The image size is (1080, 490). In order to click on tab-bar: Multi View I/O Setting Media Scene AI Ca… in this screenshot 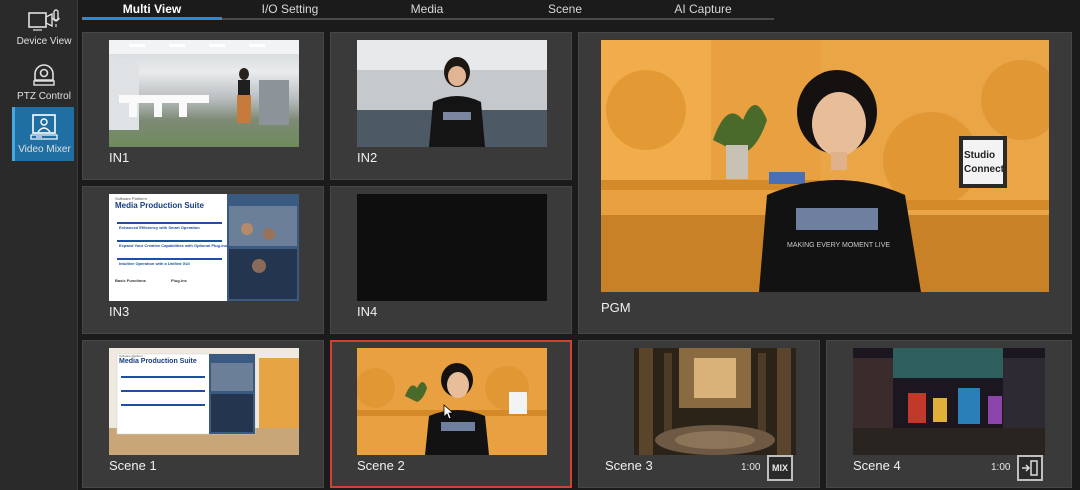, I will do `click(428, 10)`.